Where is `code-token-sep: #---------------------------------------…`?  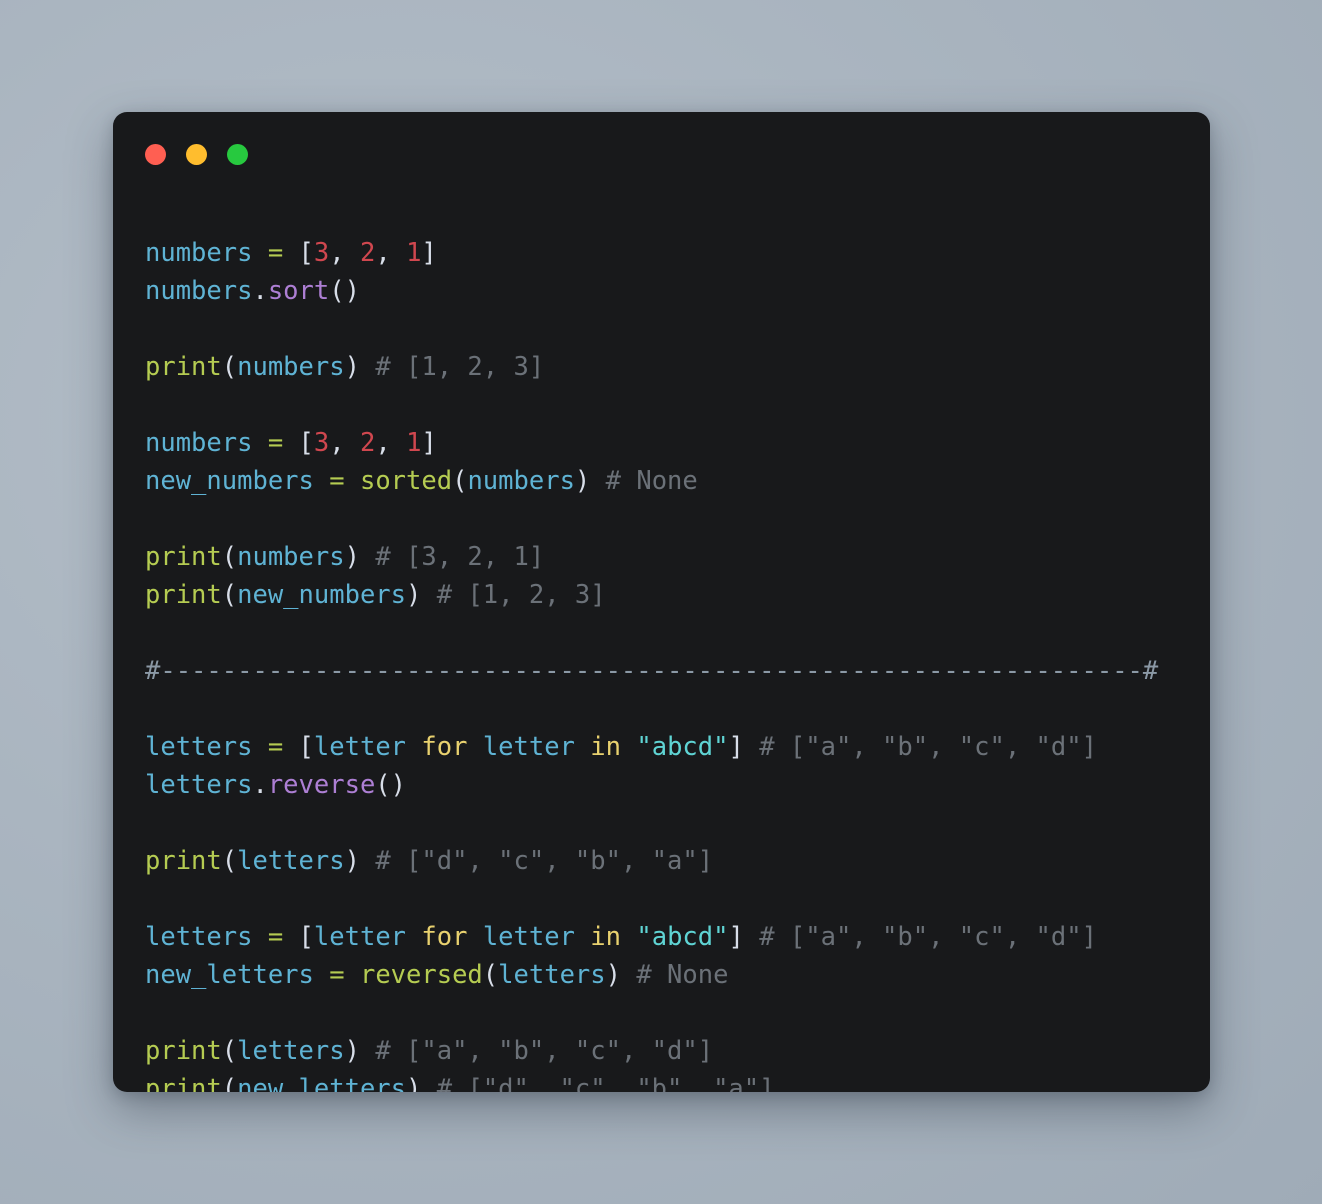
code-token-sep: #---------------------------------------… is located at coordinates (652, 670).